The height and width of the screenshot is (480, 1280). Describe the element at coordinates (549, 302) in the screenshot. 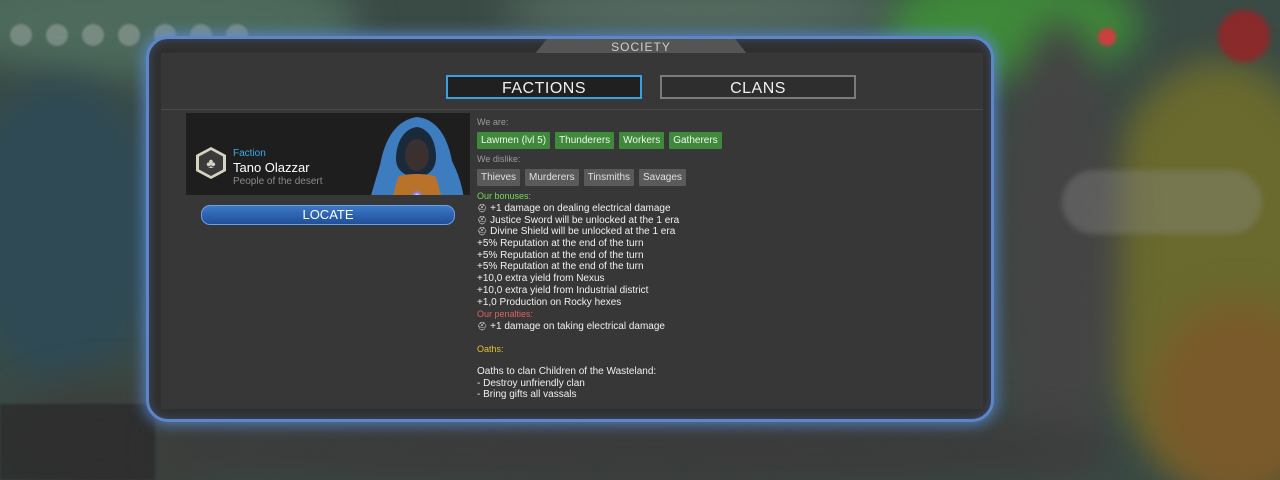

I see `bonus-line: +1,0 Production on Rocky hexes` at that location.